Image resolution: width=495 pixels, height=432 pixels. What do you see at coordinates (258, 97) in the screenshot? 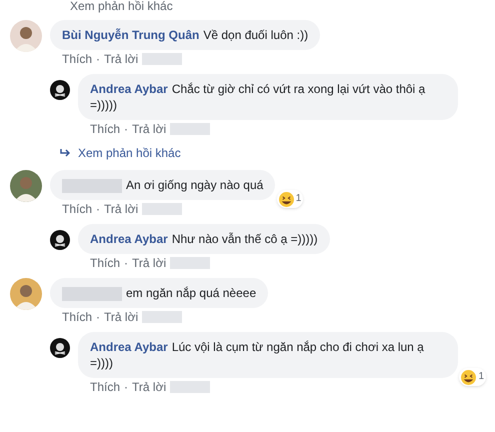
I see `comment-text: Andrea Aybar Chắc từ giờ chỉ có vứt ra xong lại vứt vào thôi ạ =)))))` at bounding box center [258, 97].